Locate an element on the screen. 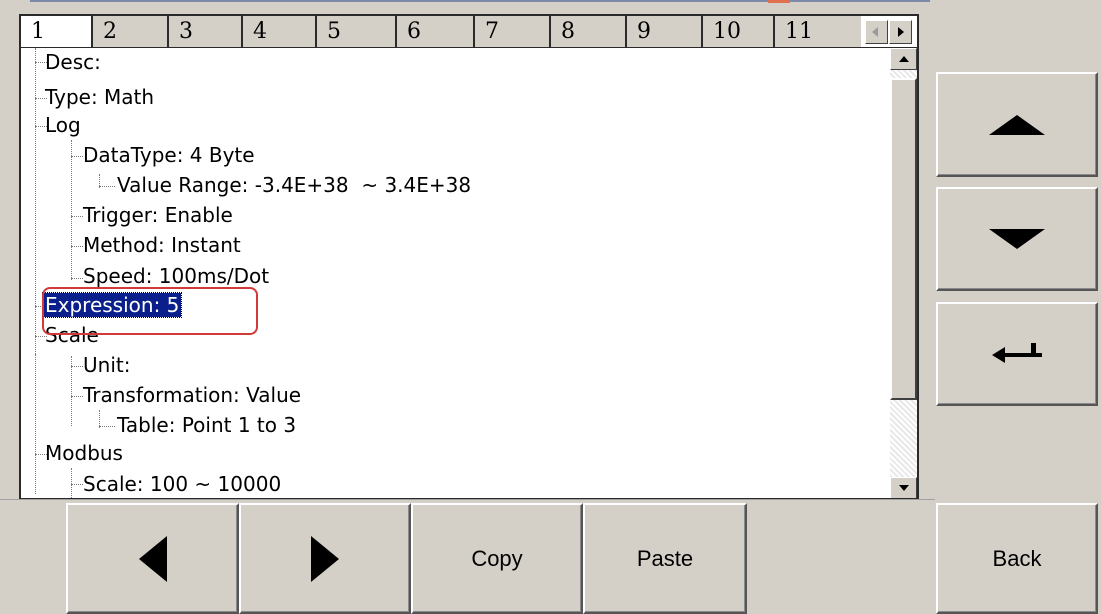 This screenshot has height=614, width=1101. scrollbar-thumb is located at coordinates (903, 239).